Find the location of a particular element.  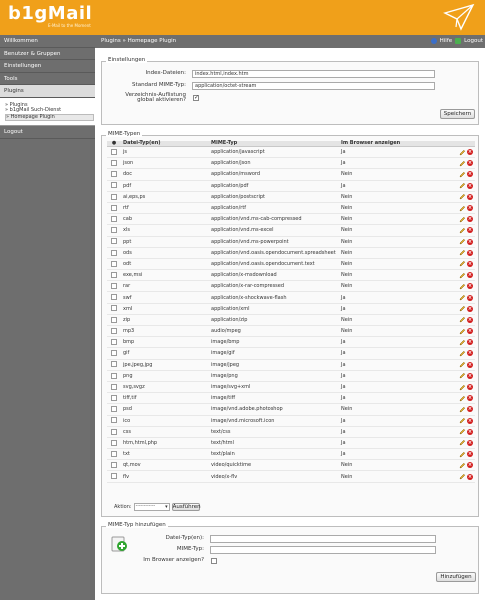

sidebar-item-welcome: Willkommen is located at coordinates (47, 41).